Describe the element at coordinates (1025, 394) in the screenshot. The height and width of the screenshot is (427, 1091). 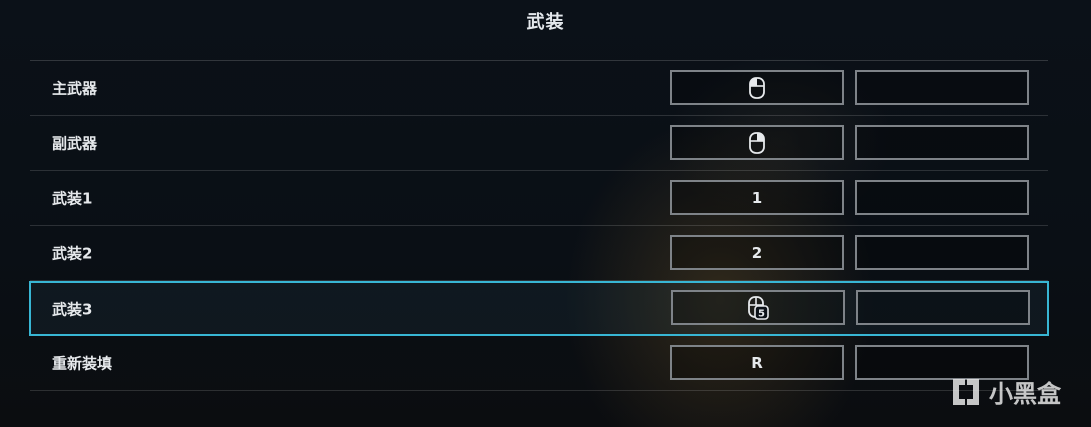
I see `watermark-text: 小黑盒` at that location.